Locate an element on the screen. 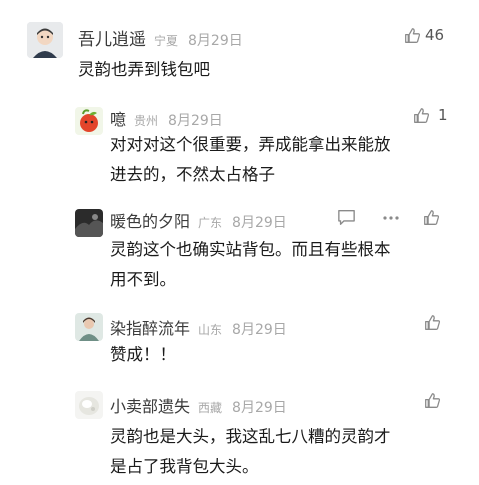 This screenshot has height=485, width=479. like-count: 1 is located at coordinates (443, 115).